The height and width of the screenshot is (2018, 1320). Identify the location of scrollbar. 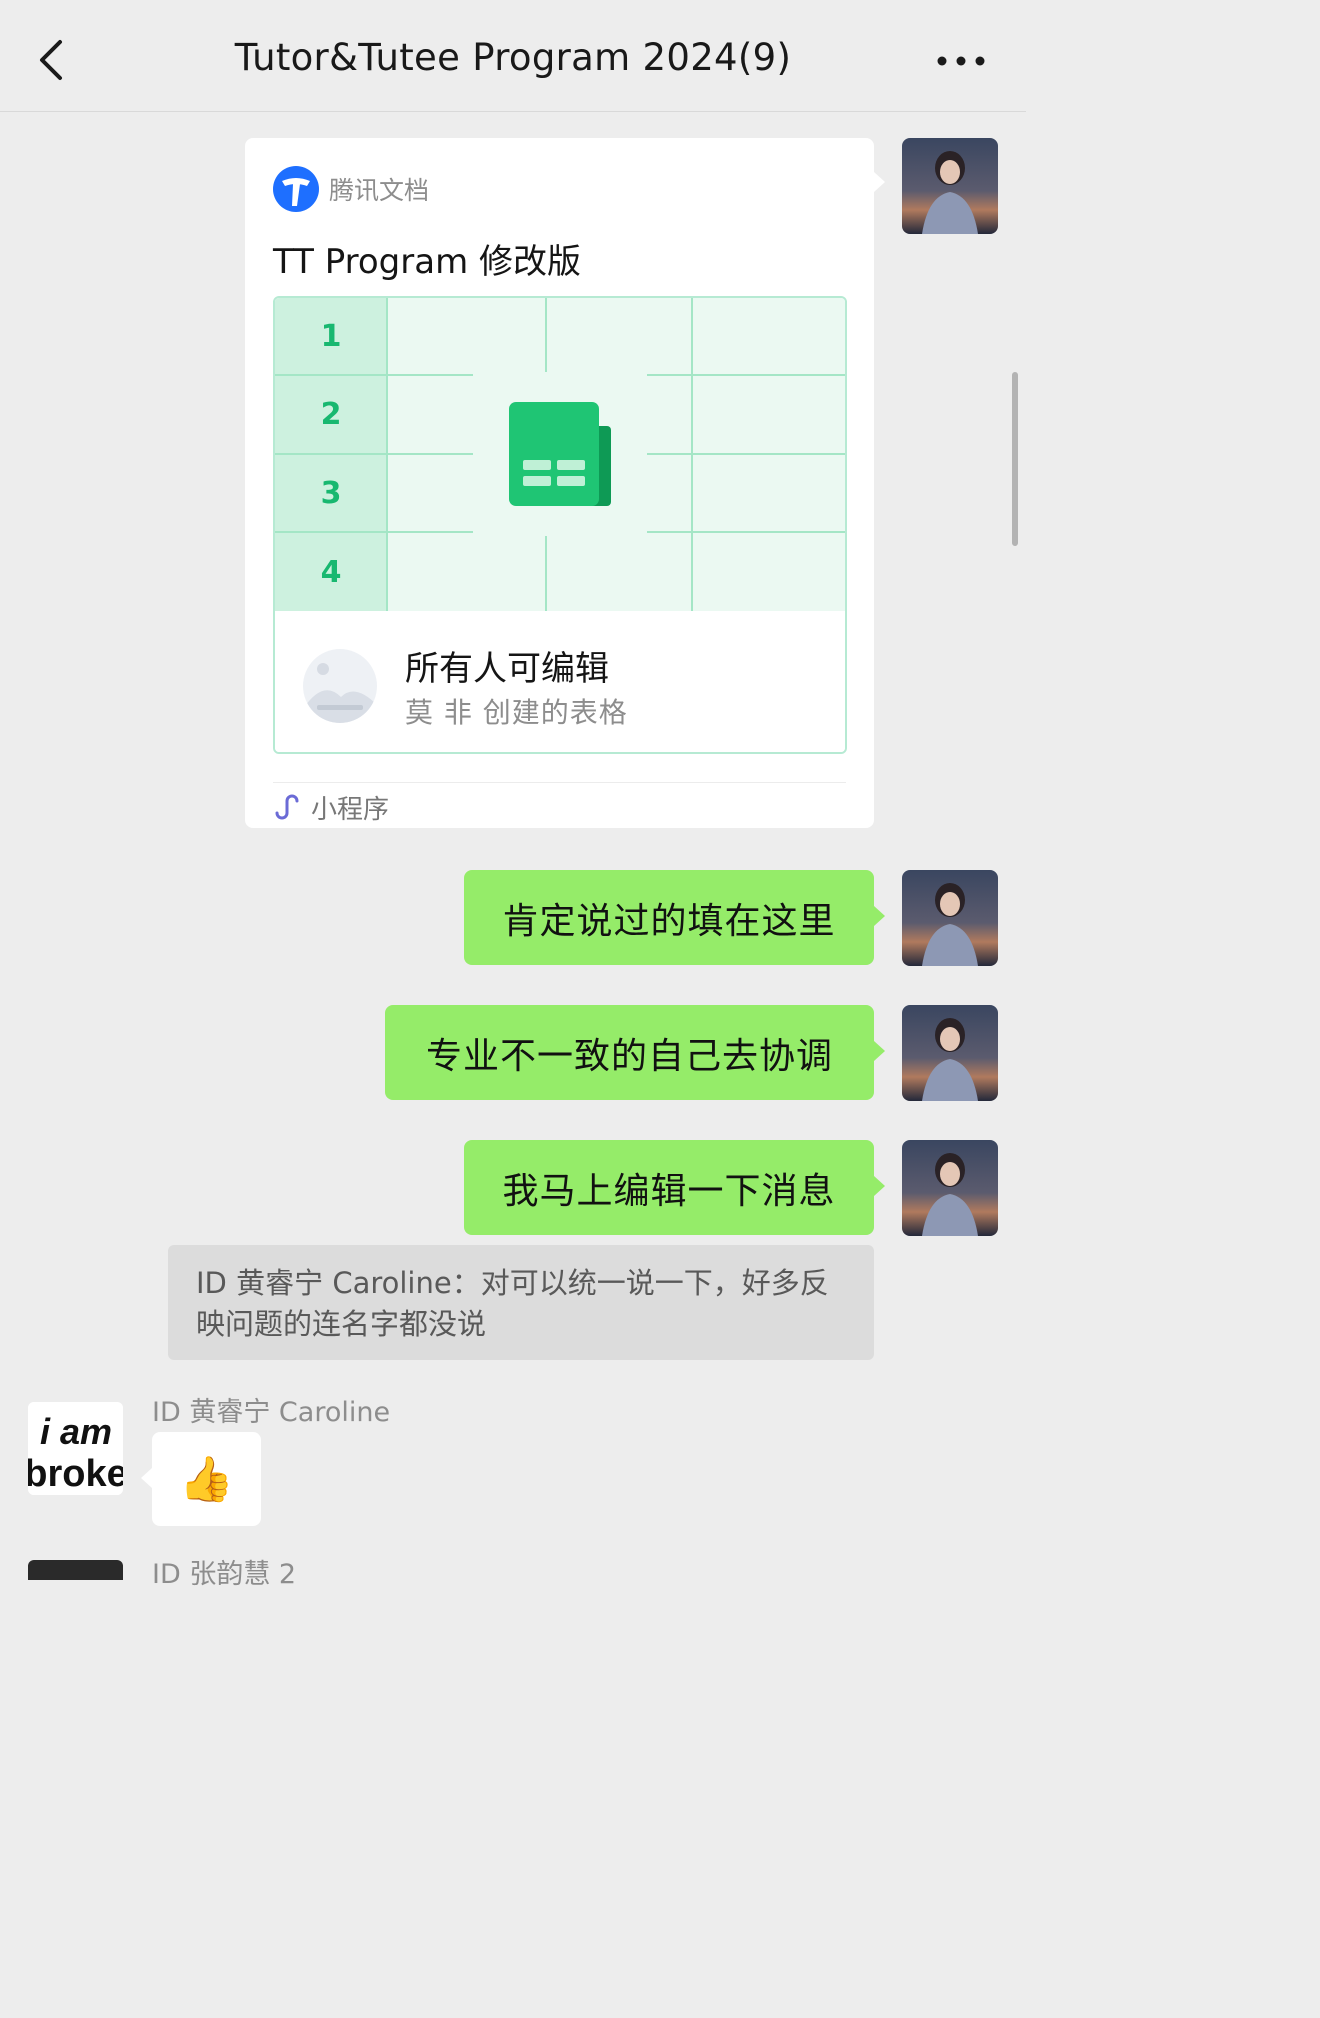
(1015, 459).